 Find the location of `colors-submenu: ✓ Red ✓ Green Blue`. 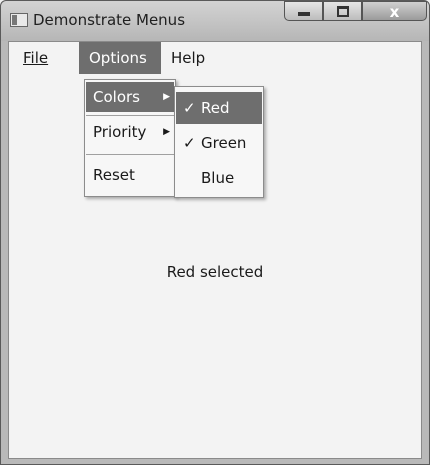

colors-submenu: ✓ Red ✓ Green Blue is located at coordinates (219, 142).